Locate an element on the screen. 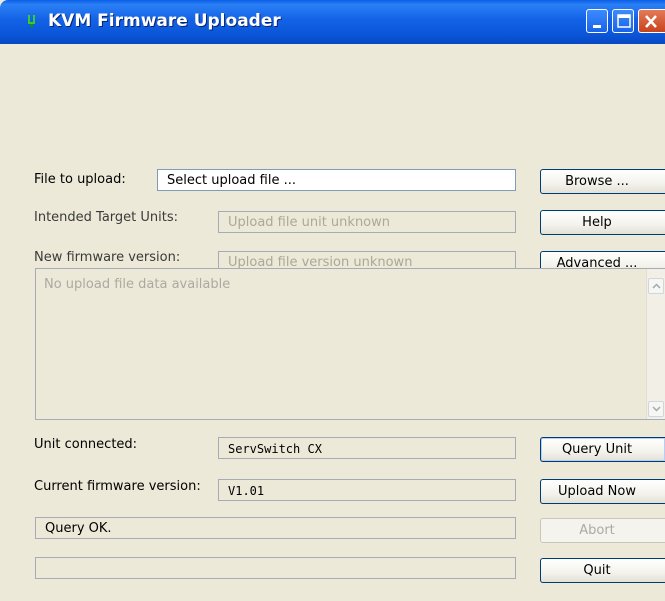 This screenshot has width=665, height=601. intended-target-units-field: Upload file unit unknown is located at coordinates (367, 222).